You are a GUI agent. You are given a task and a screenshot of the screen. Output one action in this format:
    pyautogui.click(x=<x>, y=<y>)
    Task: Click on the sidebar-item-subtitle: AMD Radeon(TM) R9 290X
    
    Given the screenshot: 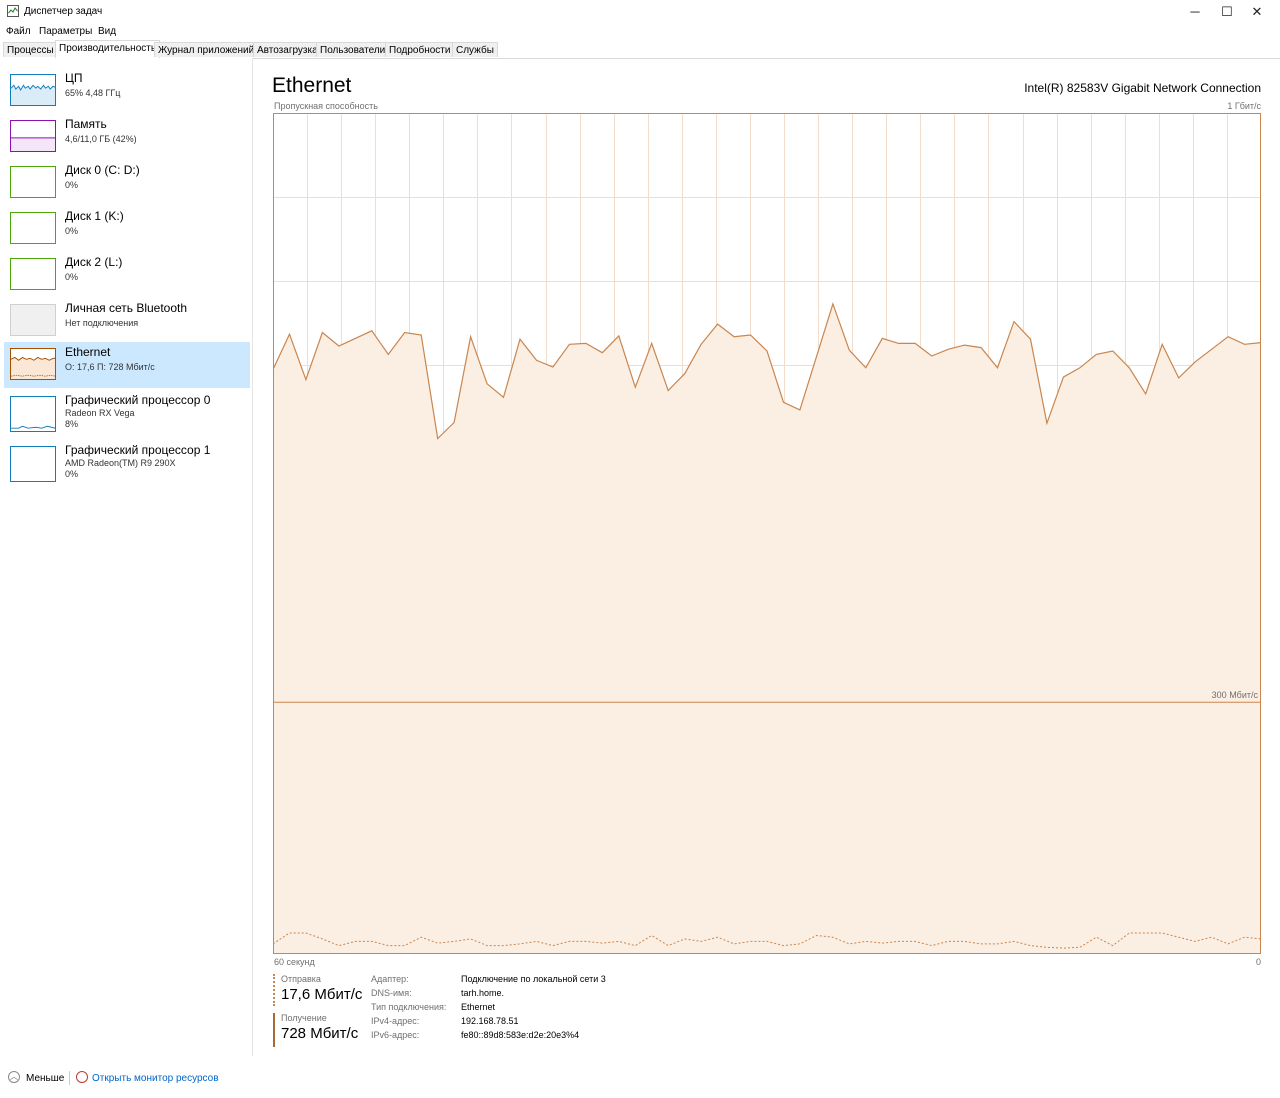 What is the action you would take?
    pyautogui.click(x=120, y=463)
    